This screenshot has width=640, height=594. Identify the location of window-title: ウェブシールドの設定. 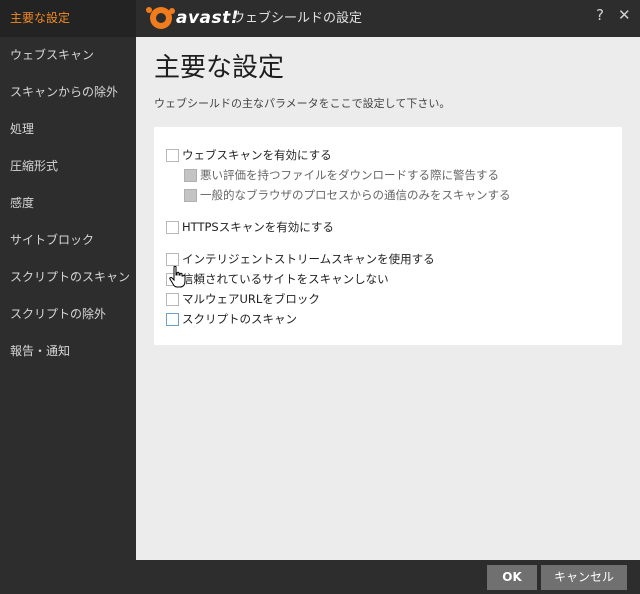
(297, 18).